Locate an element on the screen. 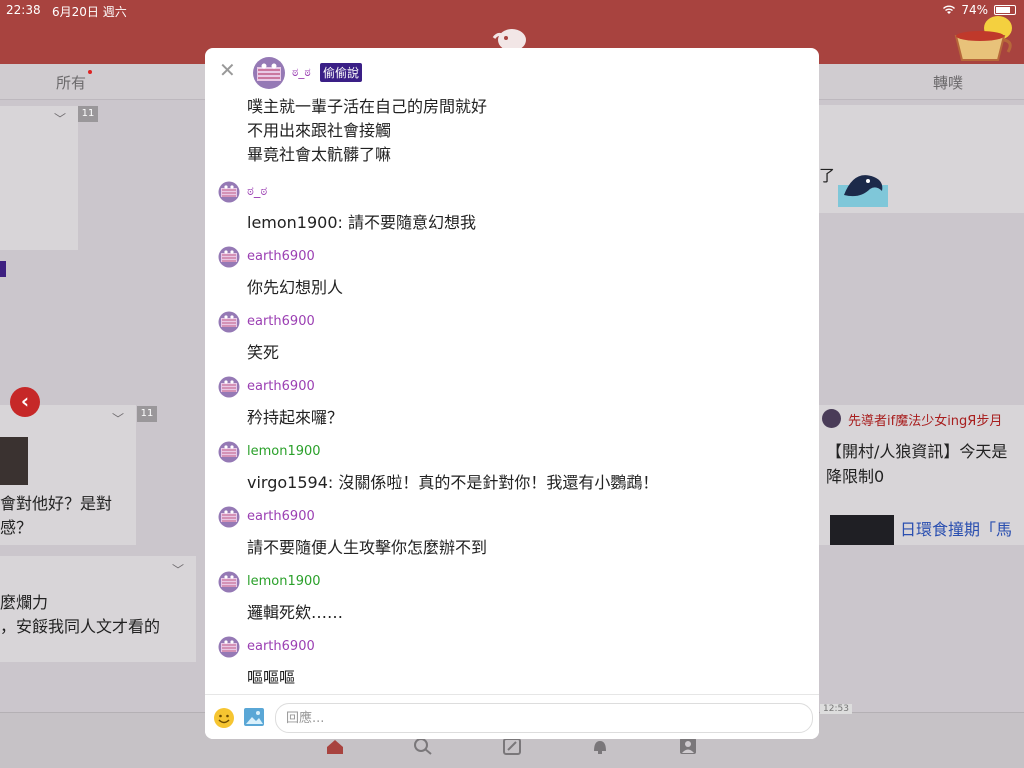 This screenshot has height=768, width=1024. post-text: 會對他好？是對 is located at coordinates (56, 503).